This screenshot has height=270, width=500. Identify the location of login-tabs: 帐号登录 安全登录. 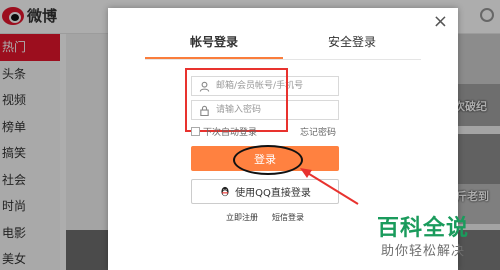
(283, 45).